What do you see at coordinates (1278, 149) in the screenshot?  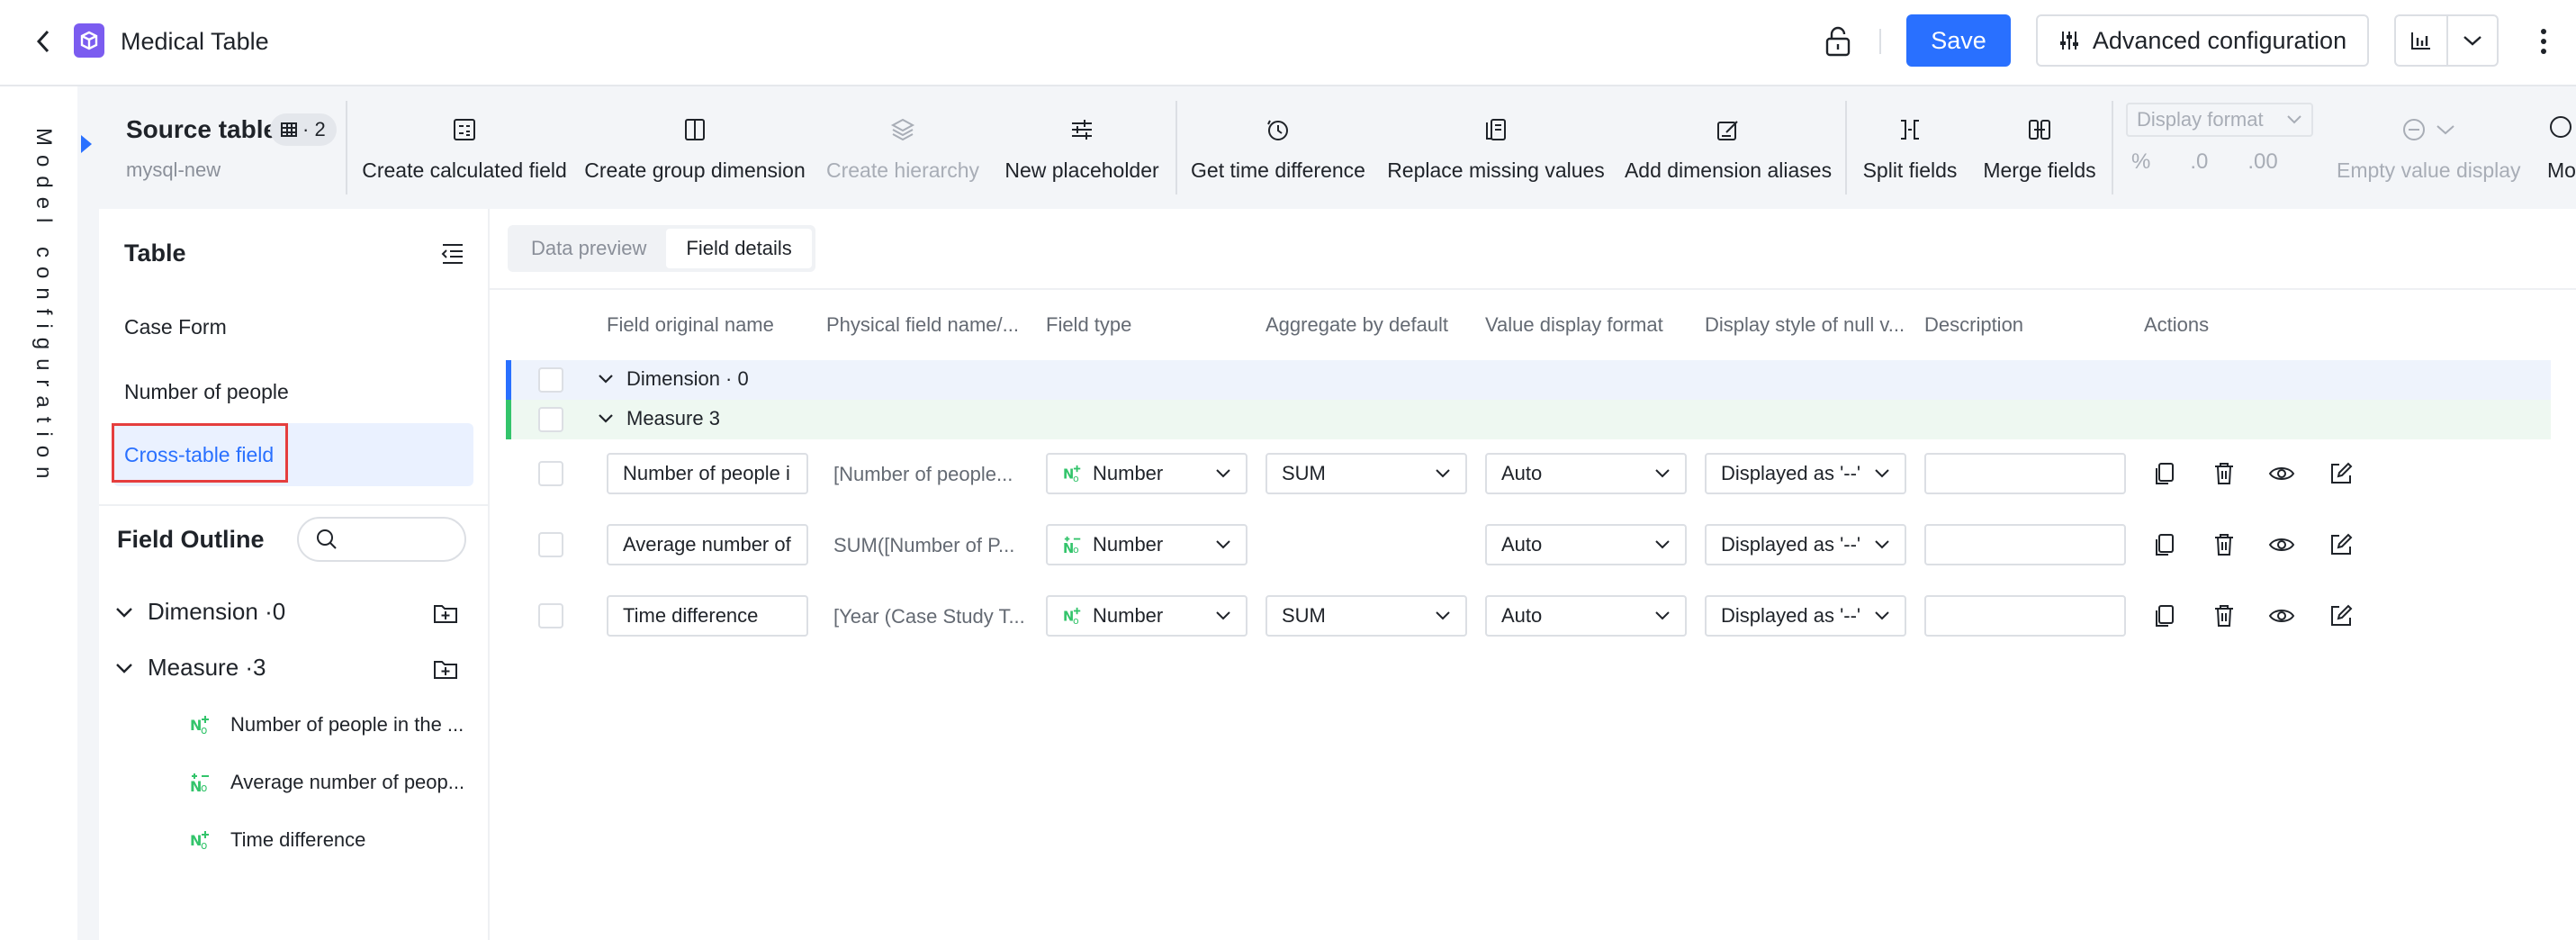 I see `get-time-difference-button: Get time difference` at bounding box center [1278, 149].